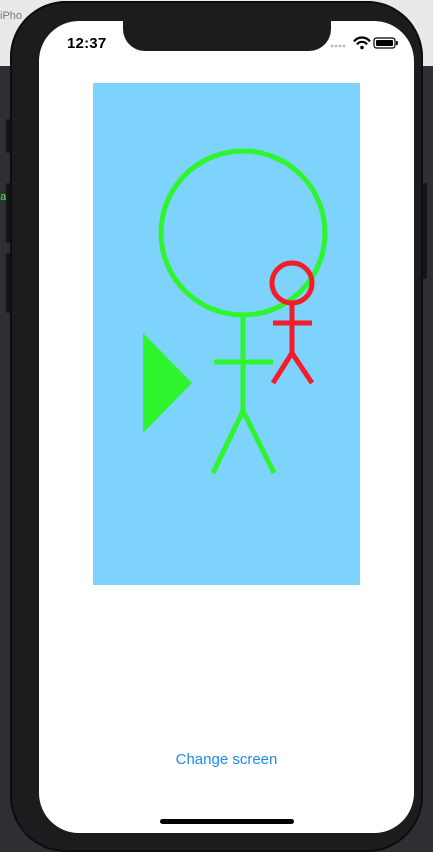 The image size is (433, 852). Describe the element at coordinates (292, 322) in the screenshot. I see `small-red-stick-figure` at that location.